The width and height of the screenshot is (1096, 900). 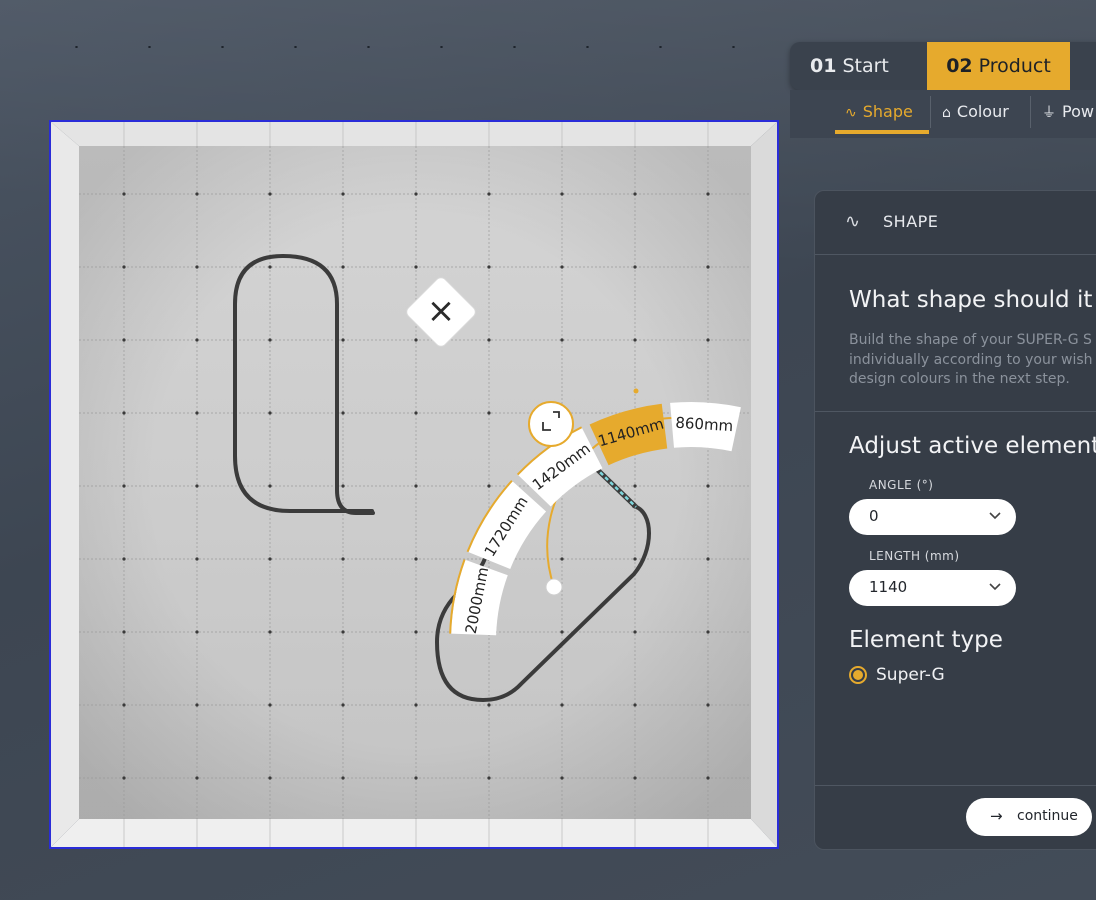 What do you see at coordinates (414, 134) in the screenshot?
I see `wall-top` at bounding box center [414, 134].